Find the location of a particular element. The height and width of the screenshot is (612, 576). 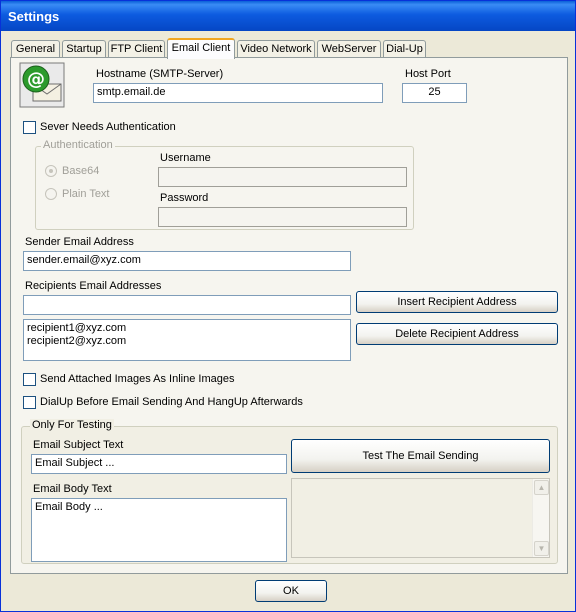

ok-button: OK is located at coordinates (291, 591).